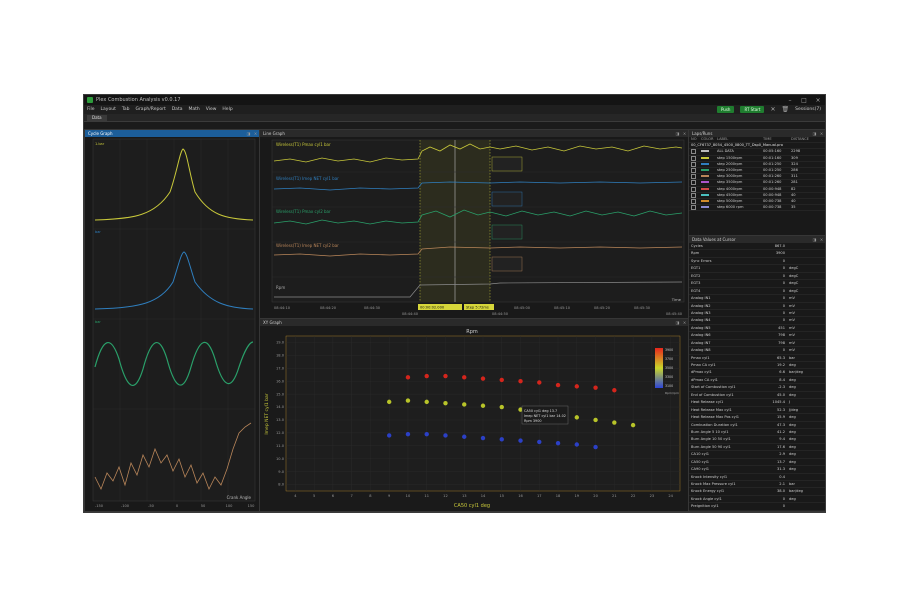 This screenshot has height=600, width=900. What do you see at coordinates (100, 144) in the screenshot?
I see `cycle-trace-label-1: 1.bar` at bounding box center [100, 144].